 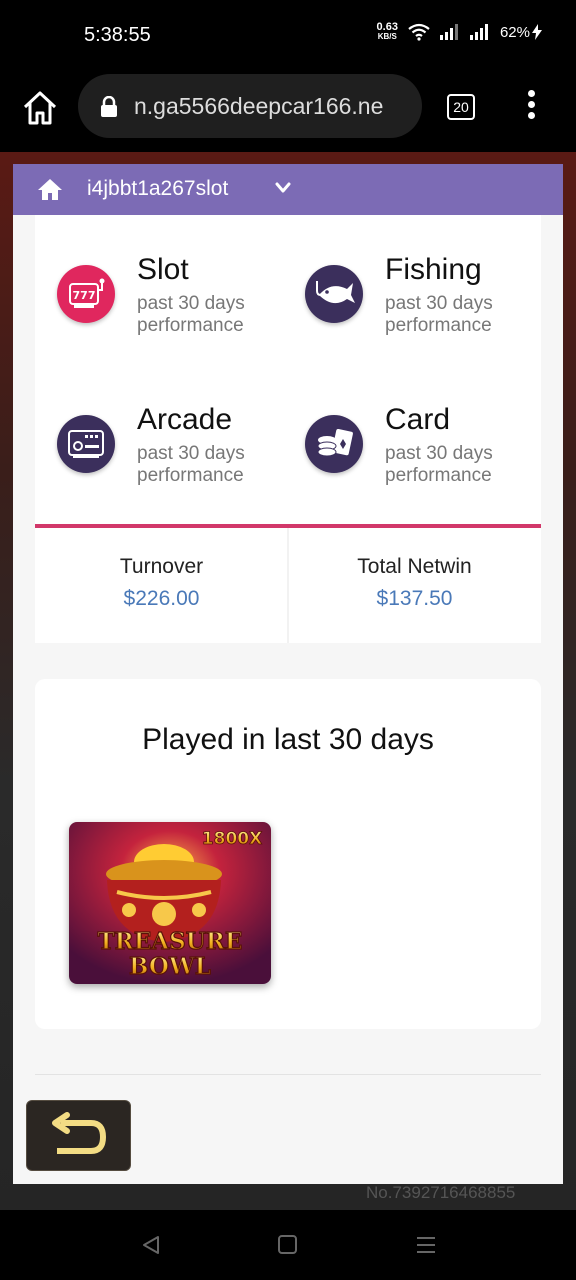 I want to click on nav-recents-icon, so click(x=426, y=1245).